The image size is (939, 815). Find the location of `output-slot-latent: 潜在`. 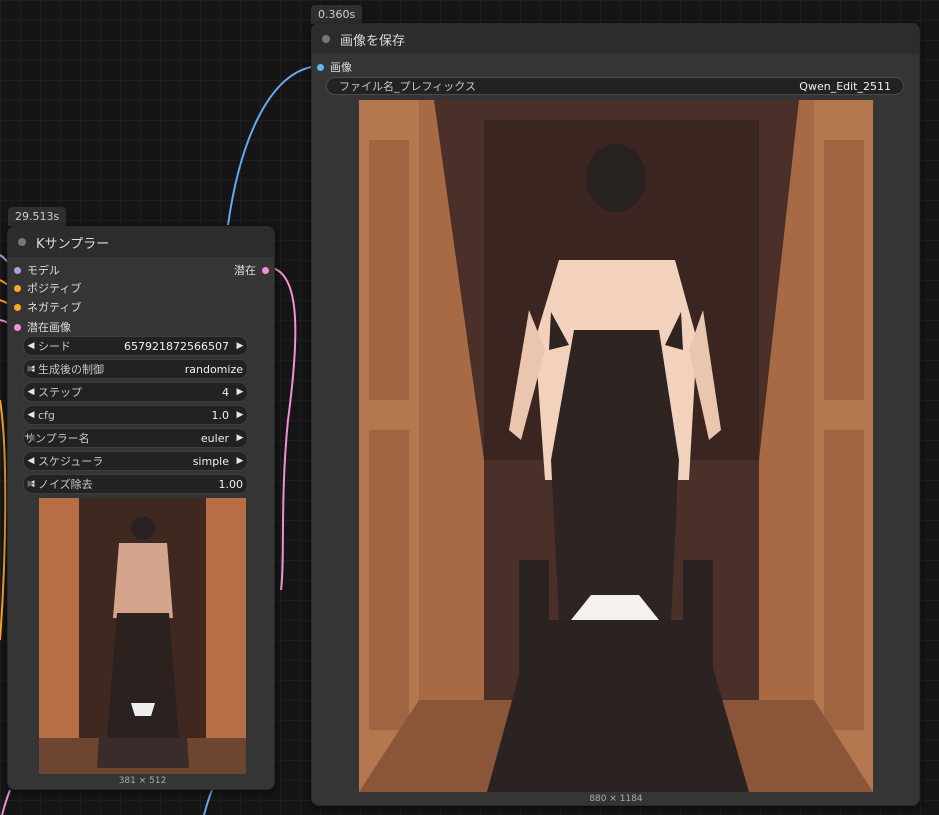

output-slot-latent: 潜在 is located at coordinates (251, 270).